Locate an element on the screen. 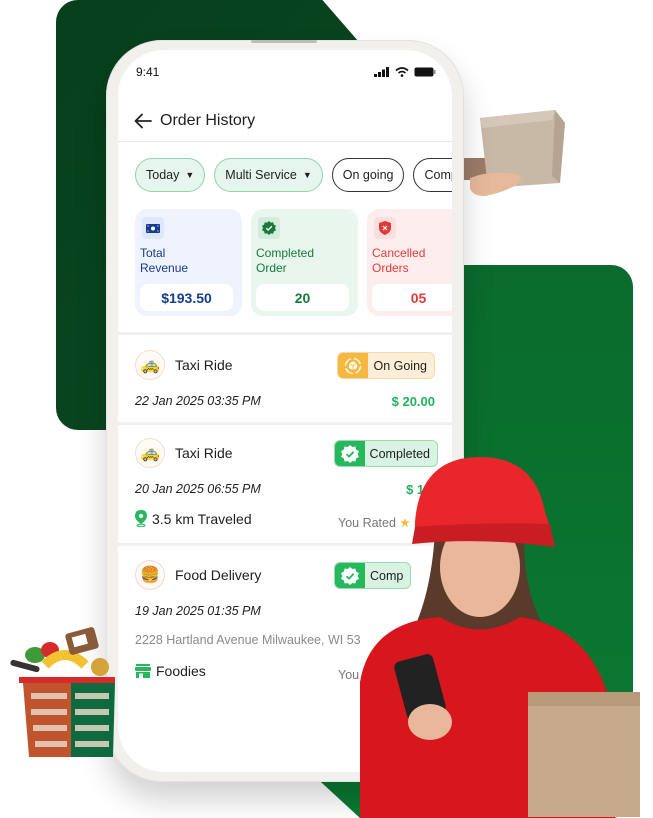 The image size is (653, 818). you-rated-label: You is located at coordinates (348, 675).